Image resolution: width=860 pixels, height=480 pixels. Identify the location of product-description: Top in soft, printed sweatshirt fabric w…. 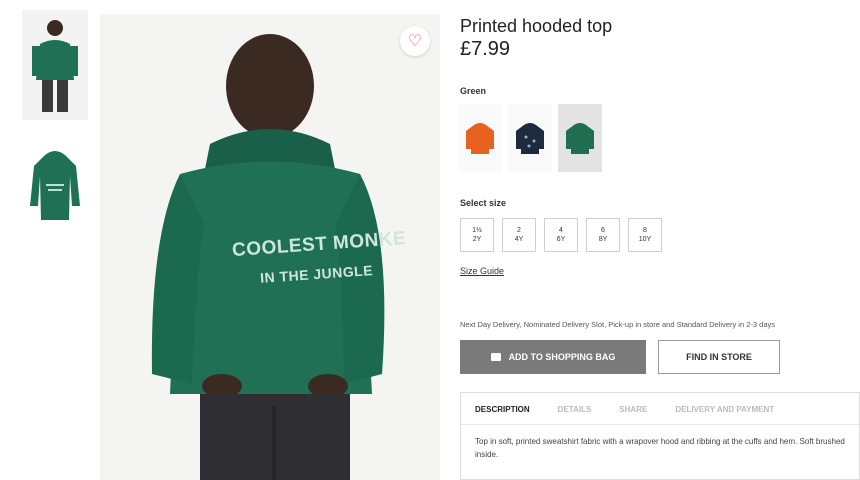
(660, 448).